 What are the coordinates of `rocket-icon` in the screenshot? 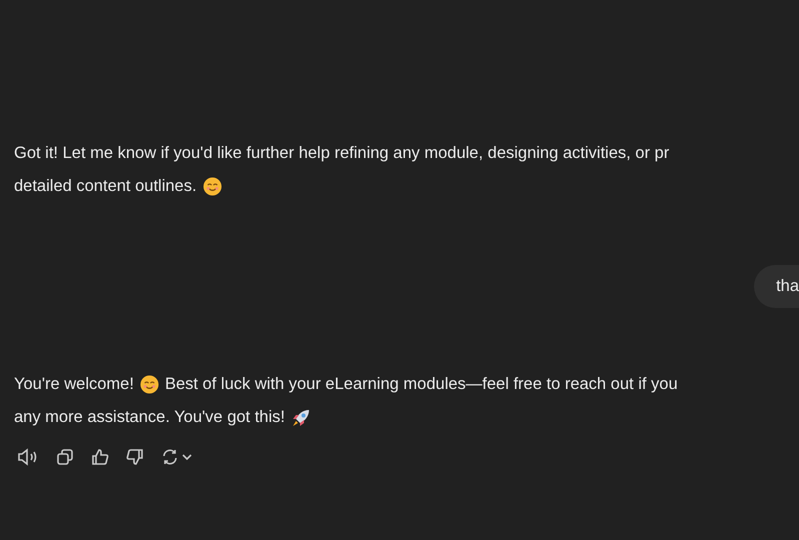 It's located at (300, 418).